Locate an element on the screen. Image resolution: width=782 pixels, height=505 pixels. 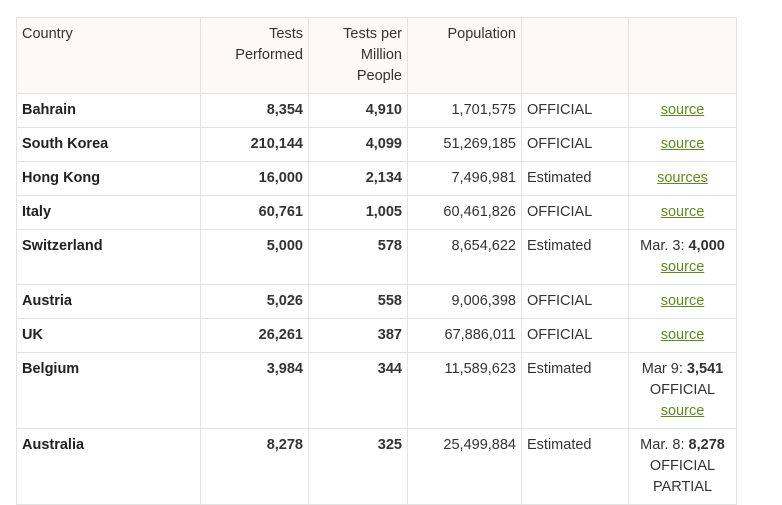
source-date: Mar. 8: is located at coordinates (664, 445).